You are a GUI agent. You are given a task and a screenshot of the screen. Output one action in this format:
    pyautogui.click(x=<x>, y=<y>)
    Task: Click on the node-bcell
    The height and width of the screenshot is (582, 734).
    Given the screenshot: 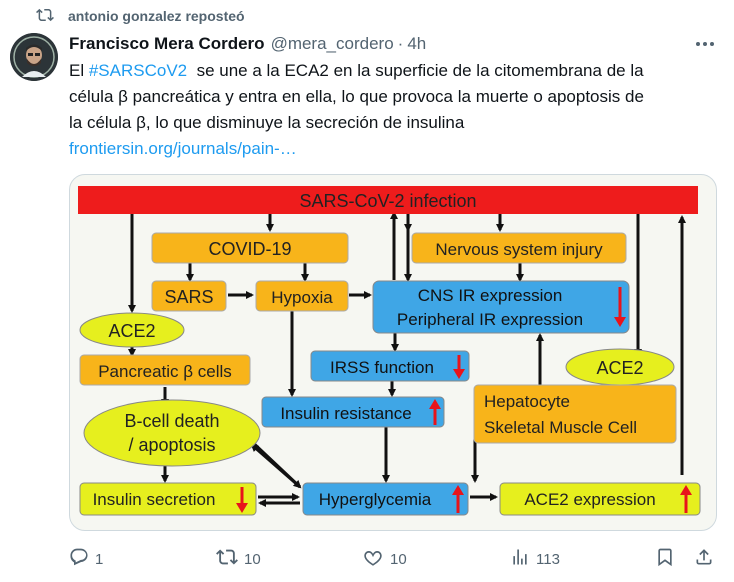 What is the action you would take?
    pyautogui.click(x=172, y=433)
    